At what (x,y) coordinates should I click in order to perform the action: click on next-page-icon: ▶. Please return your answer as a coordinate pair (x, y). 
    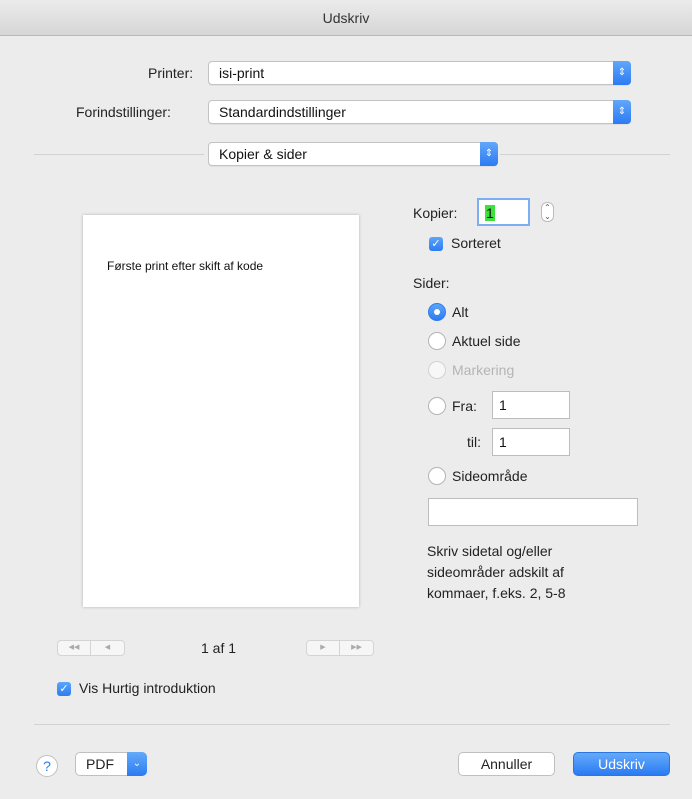
    Looking at the image, I should click on (323, 648).